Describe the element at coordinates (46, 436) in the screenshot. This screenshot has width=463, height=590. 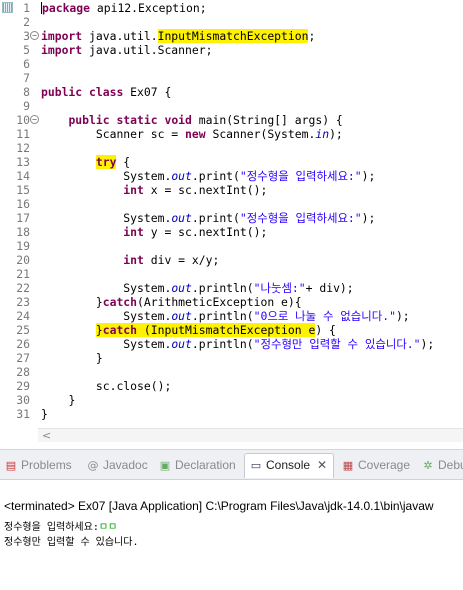
I see `scroll-left-icon: <` at that location.